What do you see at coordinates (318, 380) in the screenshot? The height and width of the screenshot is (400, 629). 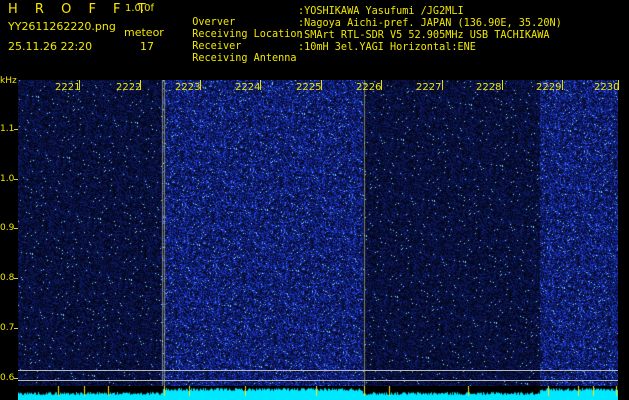 I see `reference-line-lower` at bounding box center [318, 380].